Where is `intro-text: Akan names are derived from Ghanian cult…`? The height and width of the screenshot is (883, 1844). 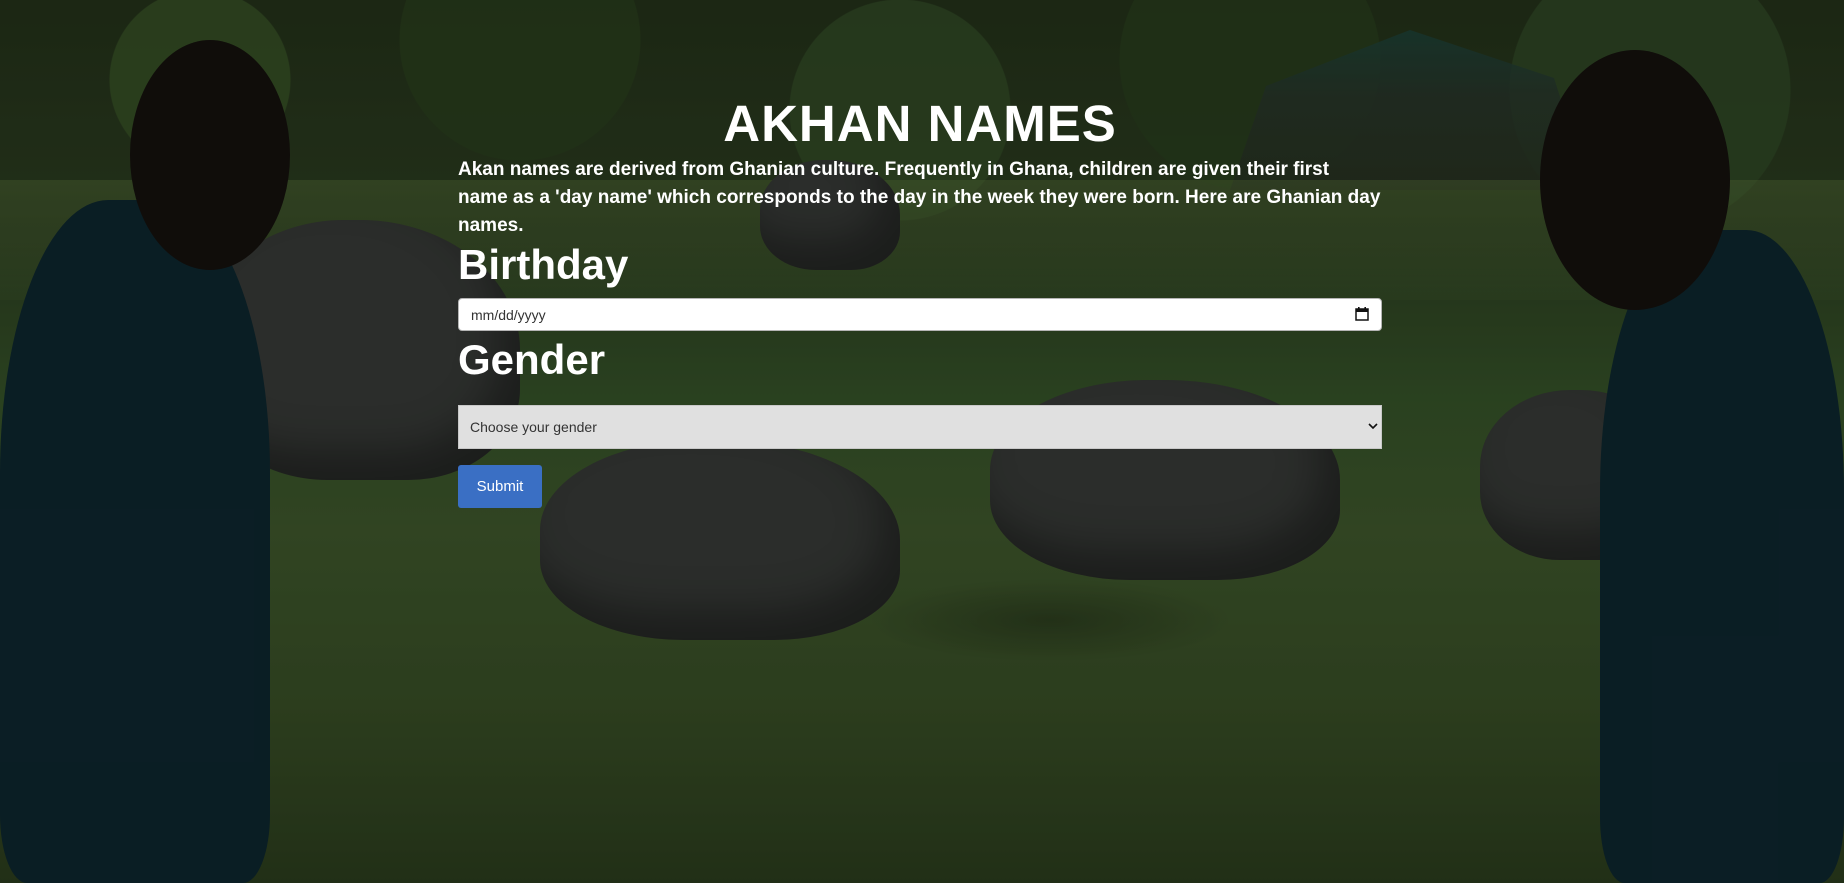 intro-text: Akan names are derived from Ghanian cult… is located at coordinates (919, 197).